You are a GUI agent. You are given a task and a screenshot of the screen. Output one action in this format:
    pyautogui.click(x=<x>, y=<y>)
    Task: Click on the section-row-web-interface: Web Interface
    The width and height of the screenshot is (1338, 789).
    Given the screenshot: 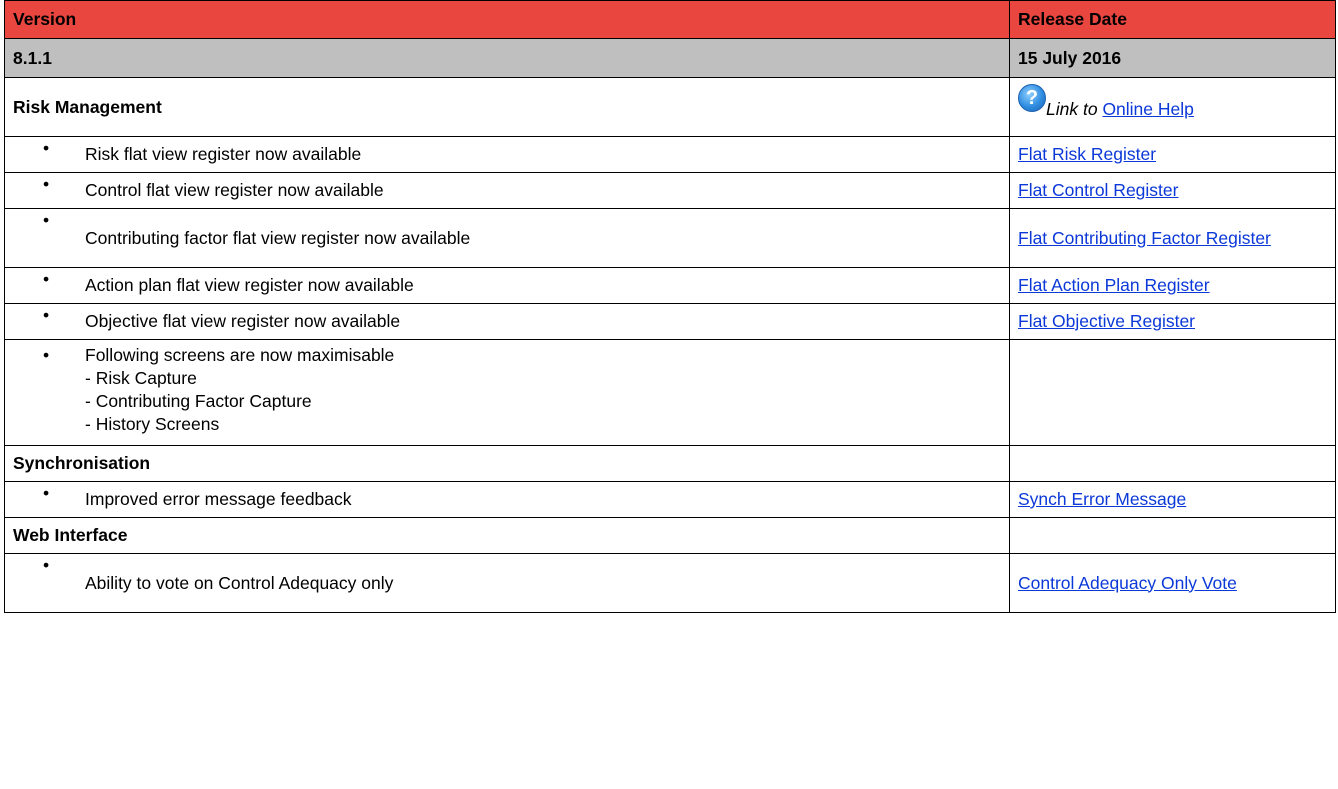 What is the action you would take?
    pyautogui.click(x=670, y=535)
    